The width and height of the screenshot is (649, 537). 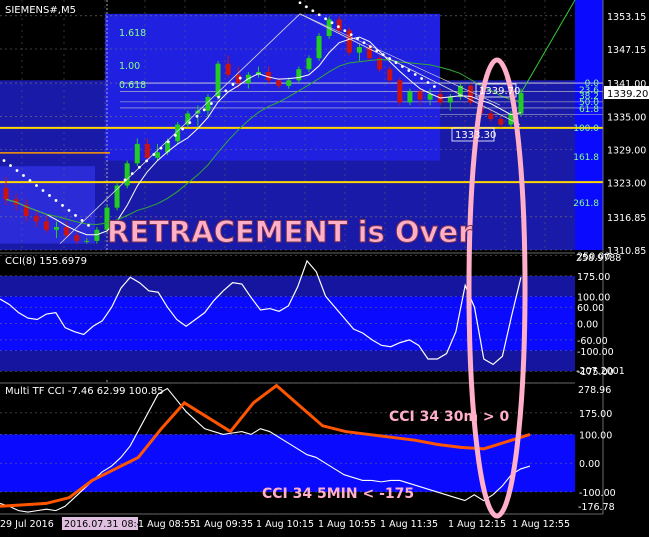 I want to click on price-axis-tick: 1347.15, so click(x=626, y=50).